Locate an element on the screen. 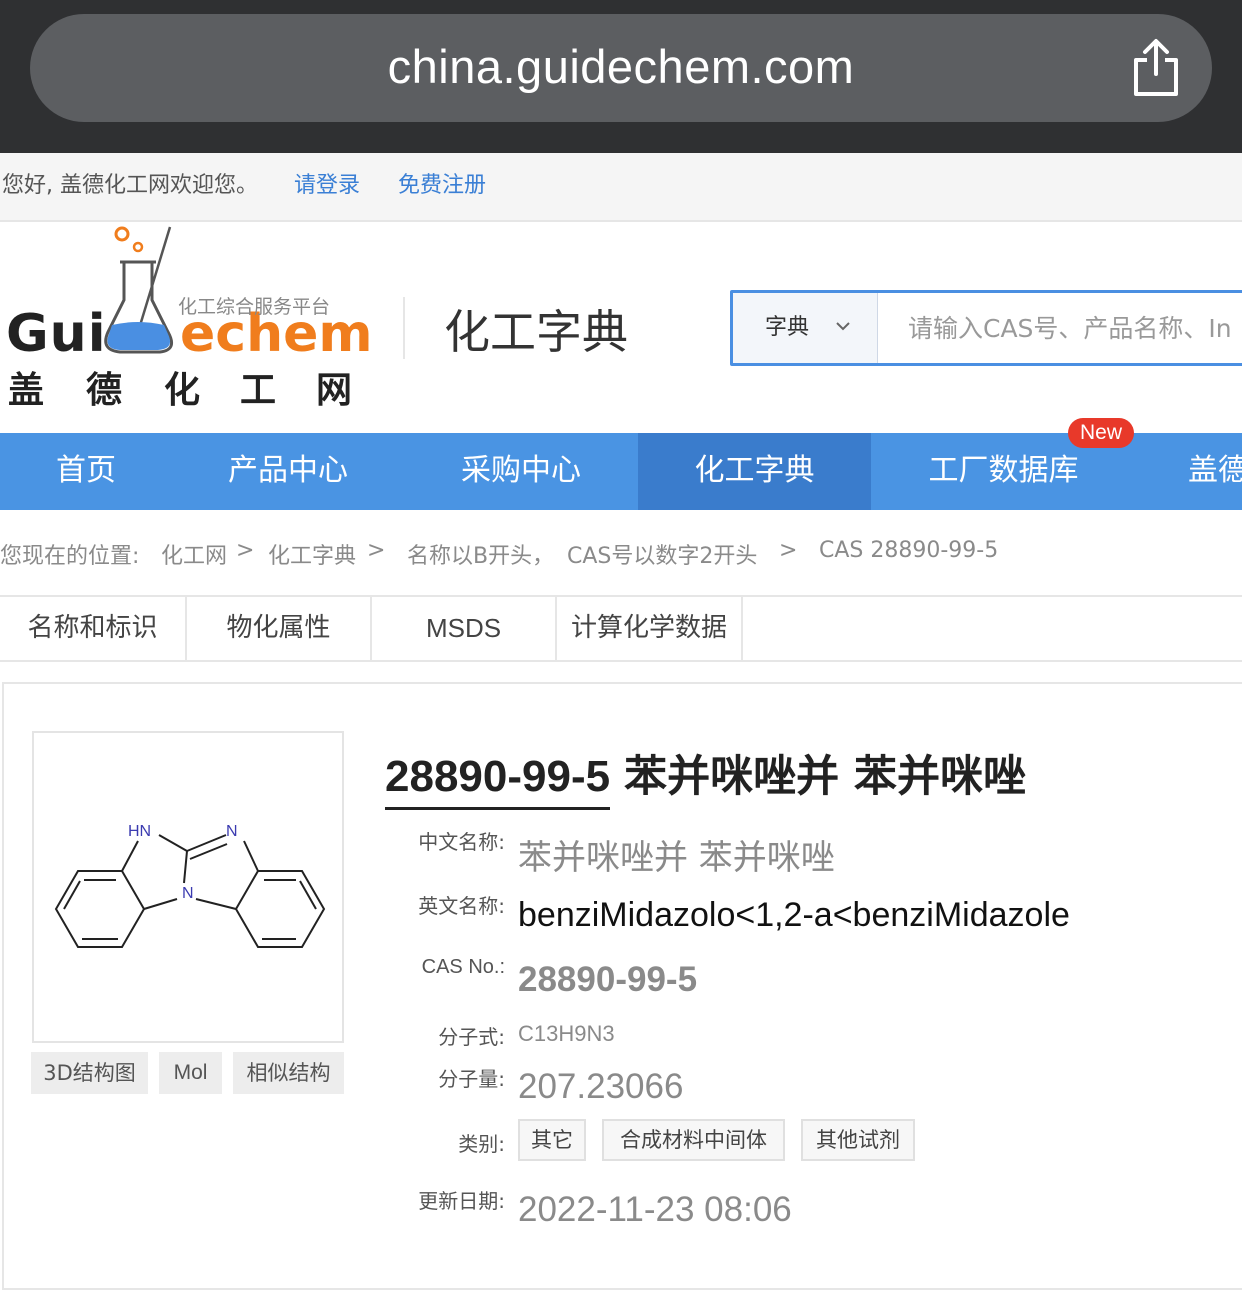 This screenshot has height=1302, width=1242. atom-label-hn: HN is located at coordinates (140, 831).